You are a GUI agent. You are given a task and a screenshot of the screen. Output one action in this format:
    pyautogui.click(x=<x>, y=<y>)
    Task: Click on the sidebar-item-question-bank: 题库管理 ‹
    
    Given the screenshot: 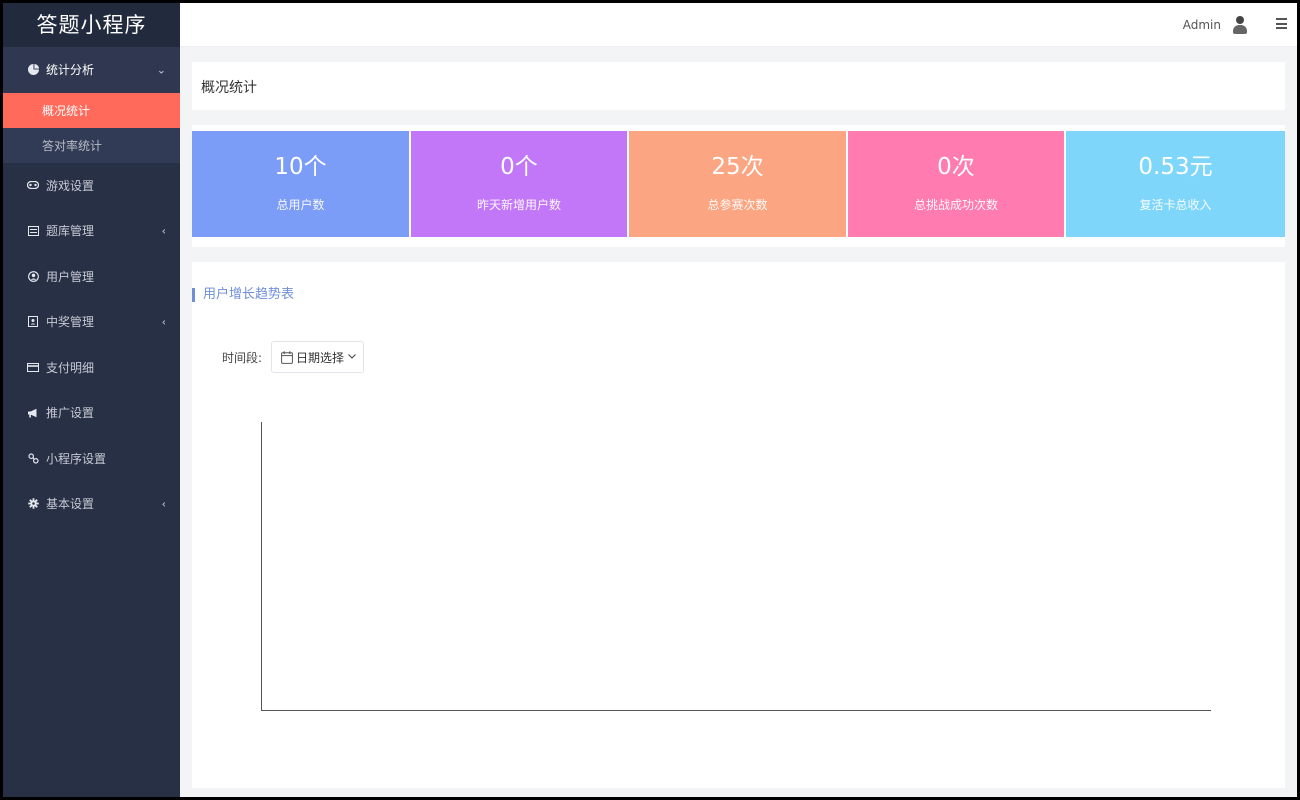 What is the action you would take?
    pyautogui.click(x=91, y=231)
    